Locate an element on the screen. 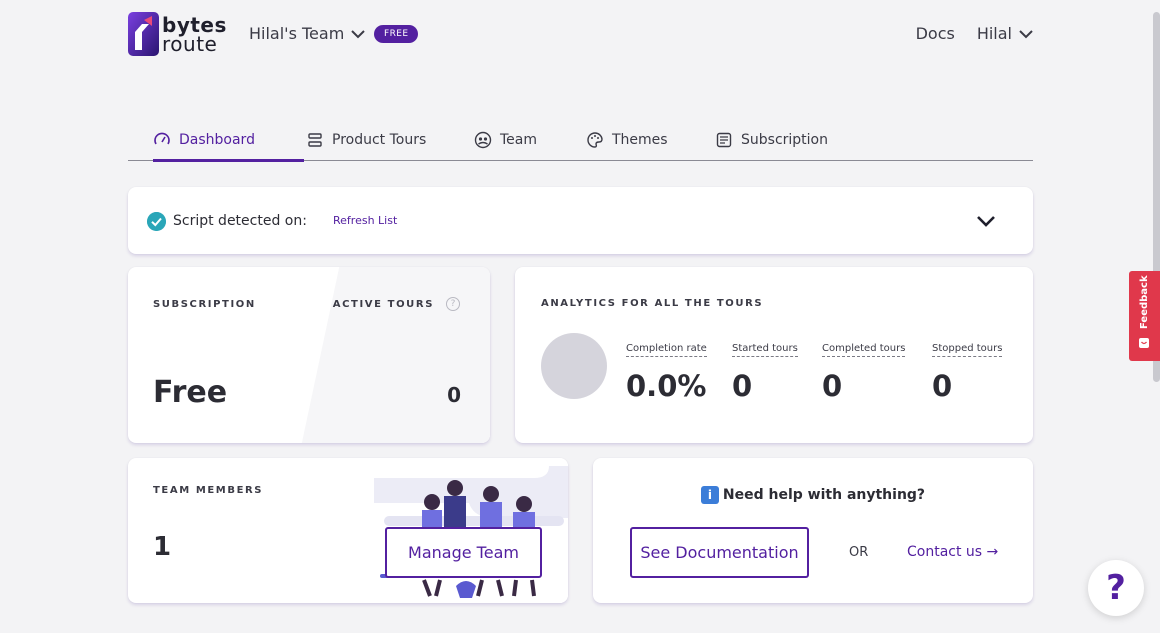 The width and height of the screenshot is (1160, 633). tab-product-tours: Product Tours is located at coordinates (366, 140).